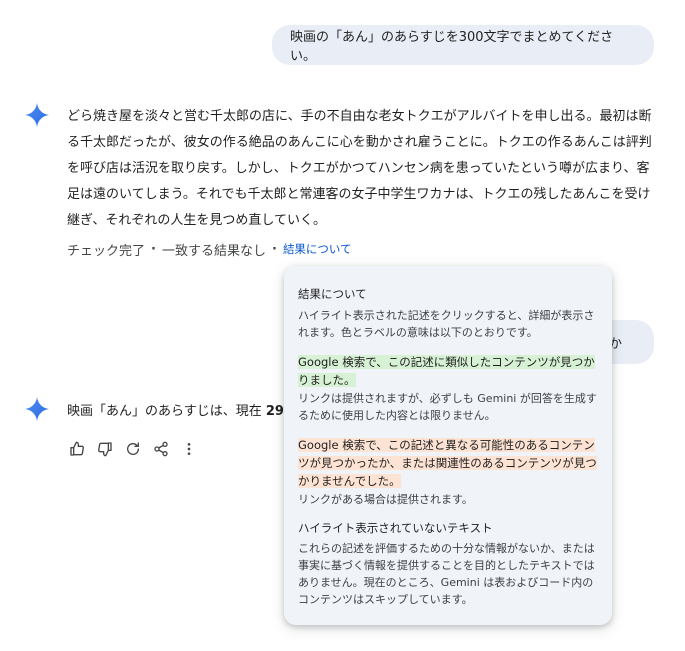 The height and width of the screenshot is (651, 685). I want to click on response-text-prefix: 映画「あん」のあらすじは、現在, so click(166, 411).